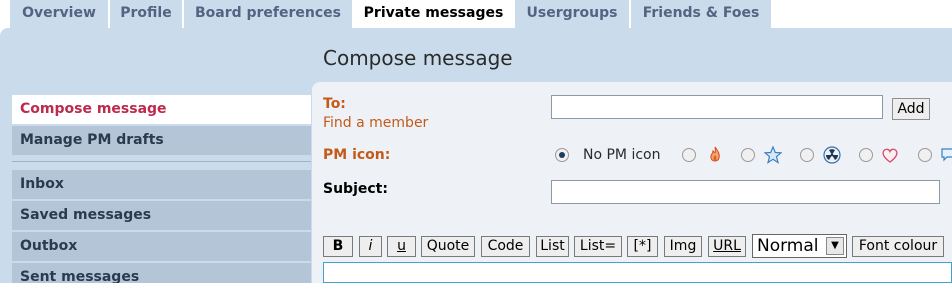 Image resolution: width=952 pixels, height=283 pixels. Describe the element at coordinates (715, 154) in the screenshot. I see `fire-icon` at that location.